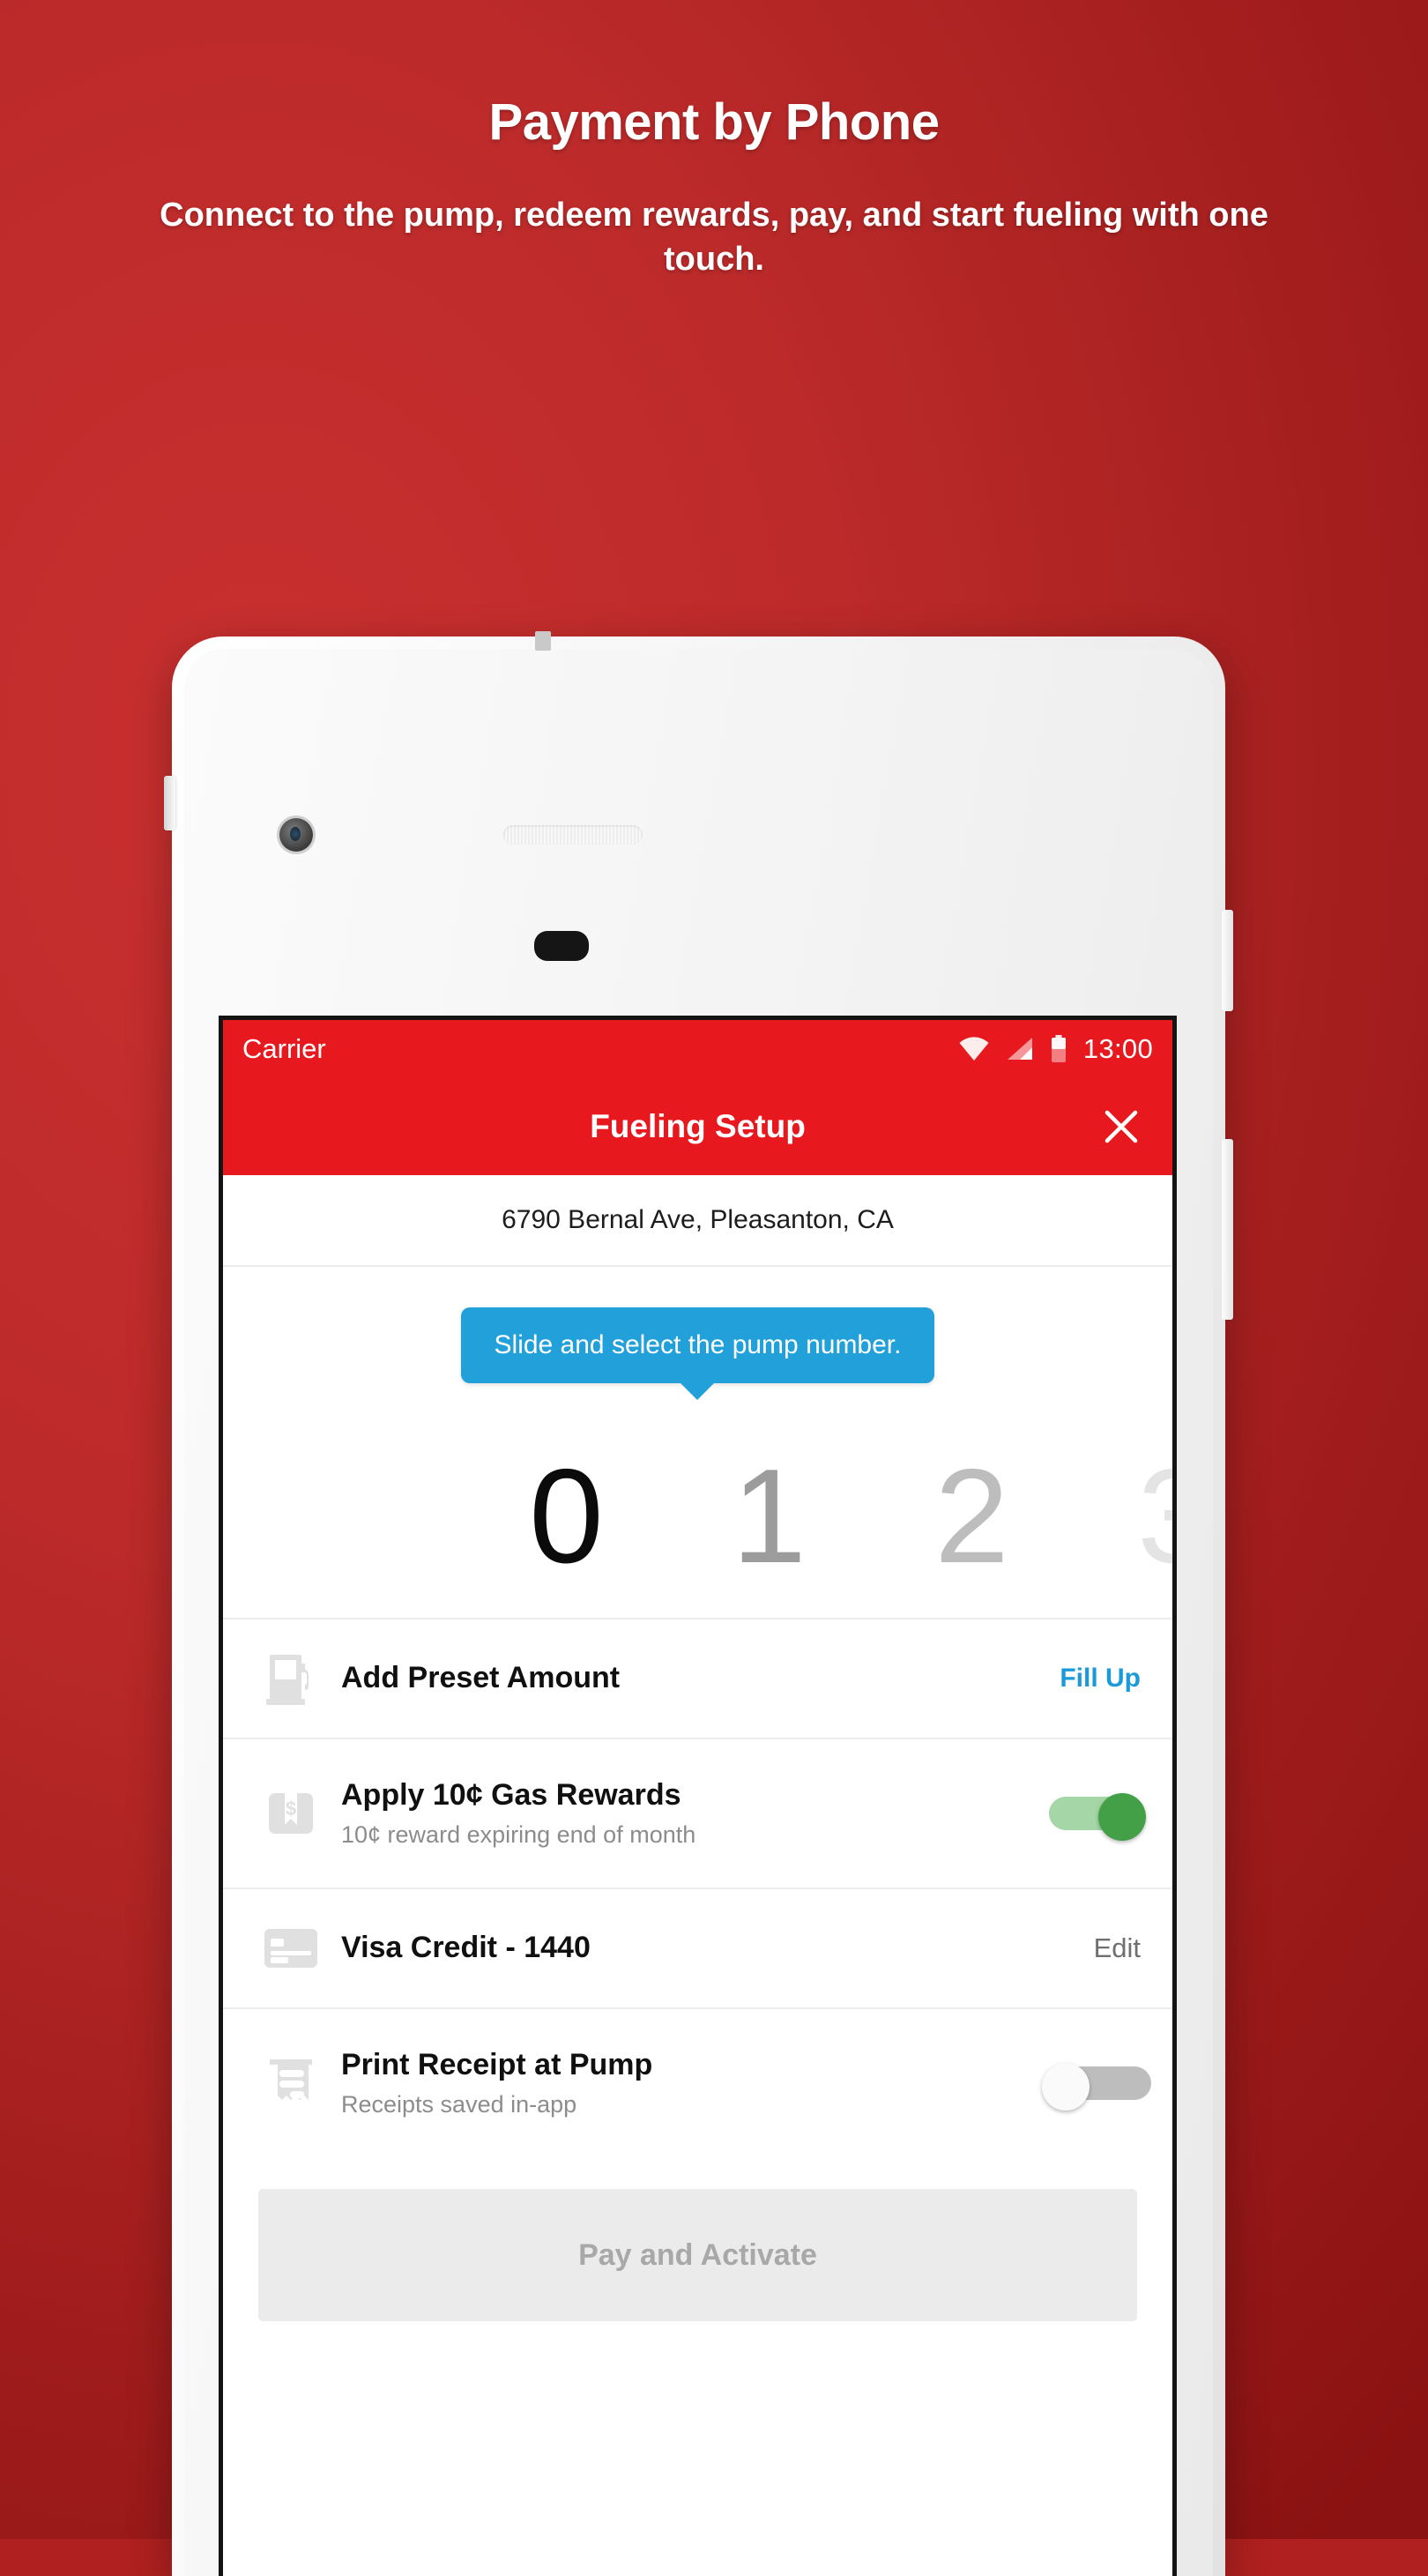 This screenshot has width=1428, height=2576. I want to click on app-bar: Fueling Setup, so click(697, 1126).